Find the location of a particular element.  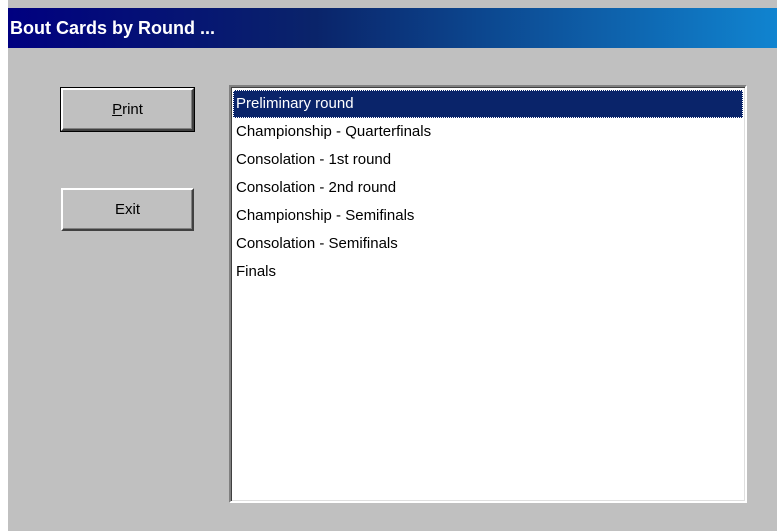

print-label-rest: rint is located at coordinates (132, 109).